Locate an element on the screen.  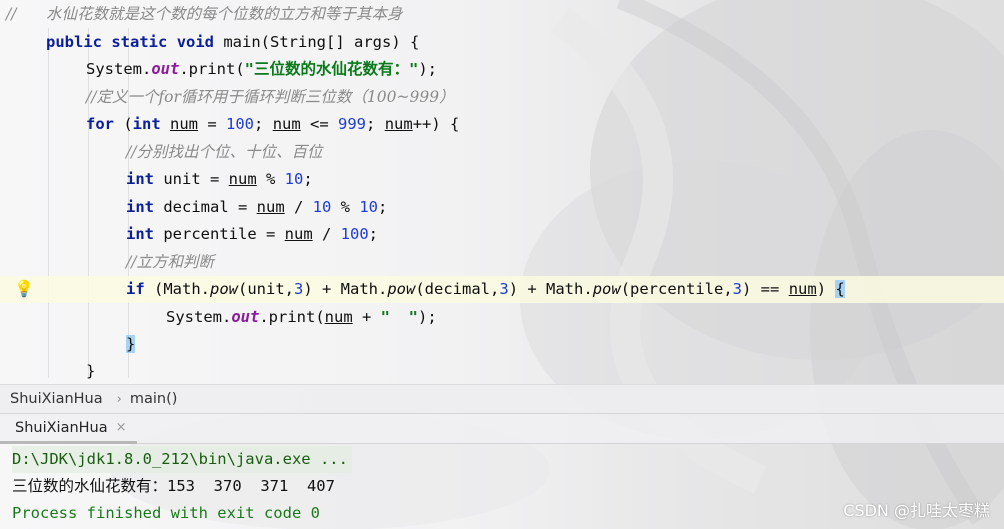
code-line-1: // 水仙花数就是这个数的每个位数的立方和等于其本身 is located at coordinates (204, 14).